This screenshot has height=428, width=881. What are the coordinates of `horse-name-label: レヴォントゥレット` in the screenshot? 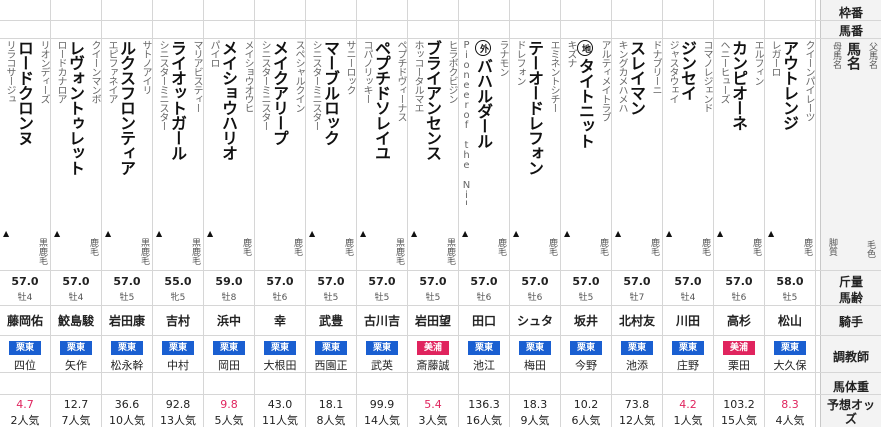 It's located at (75, 107).